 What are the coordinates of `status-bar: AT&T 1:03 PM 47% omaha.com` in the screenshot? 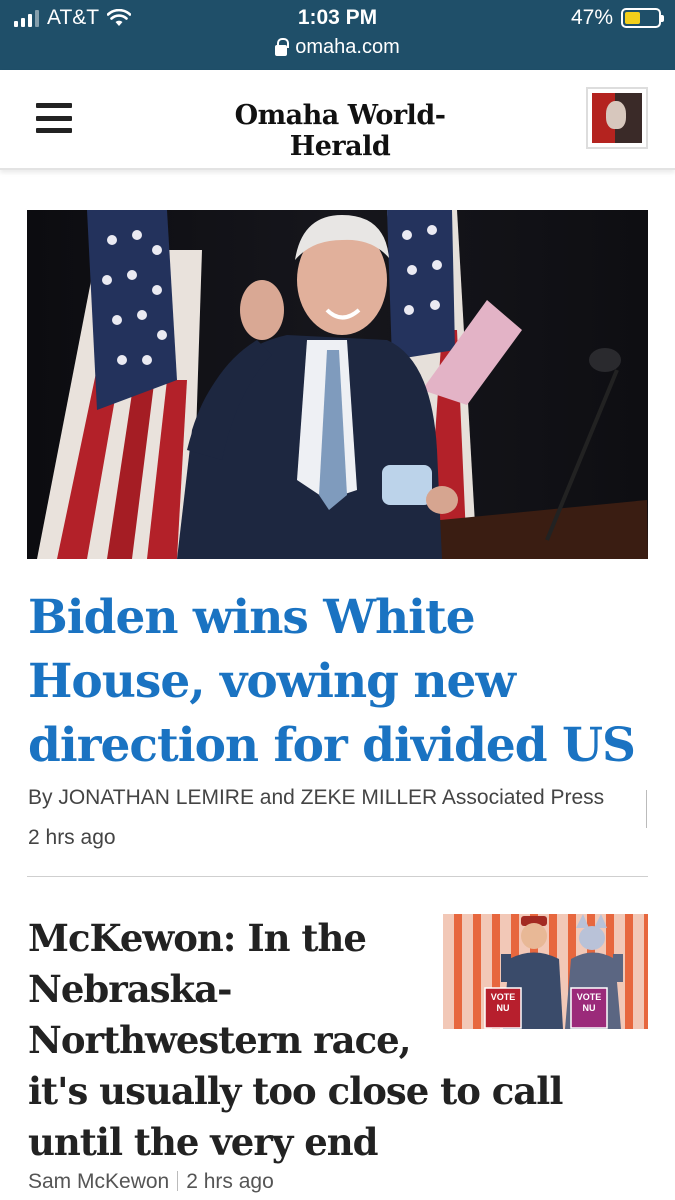 It's located at (337, 35).